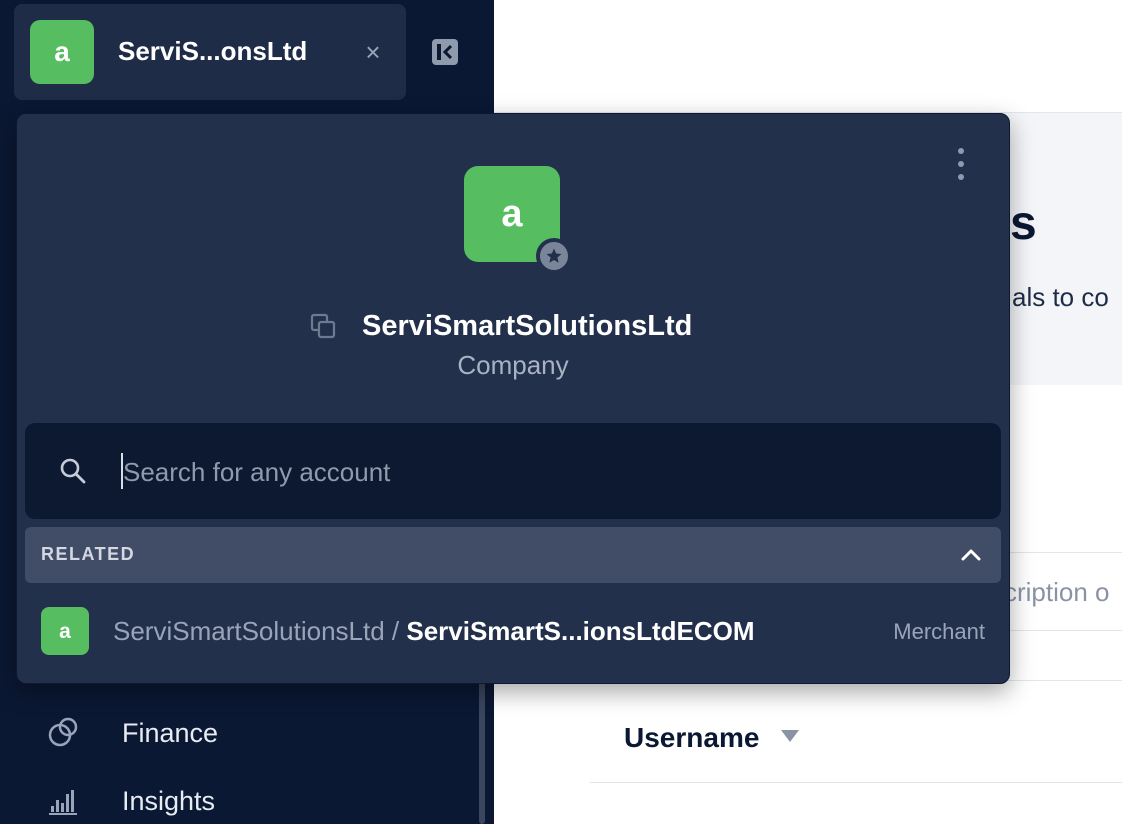 The width and height of the screenshot is (1122, 824). I want to click on merchant-logo-icon: a, so click(65, 631).